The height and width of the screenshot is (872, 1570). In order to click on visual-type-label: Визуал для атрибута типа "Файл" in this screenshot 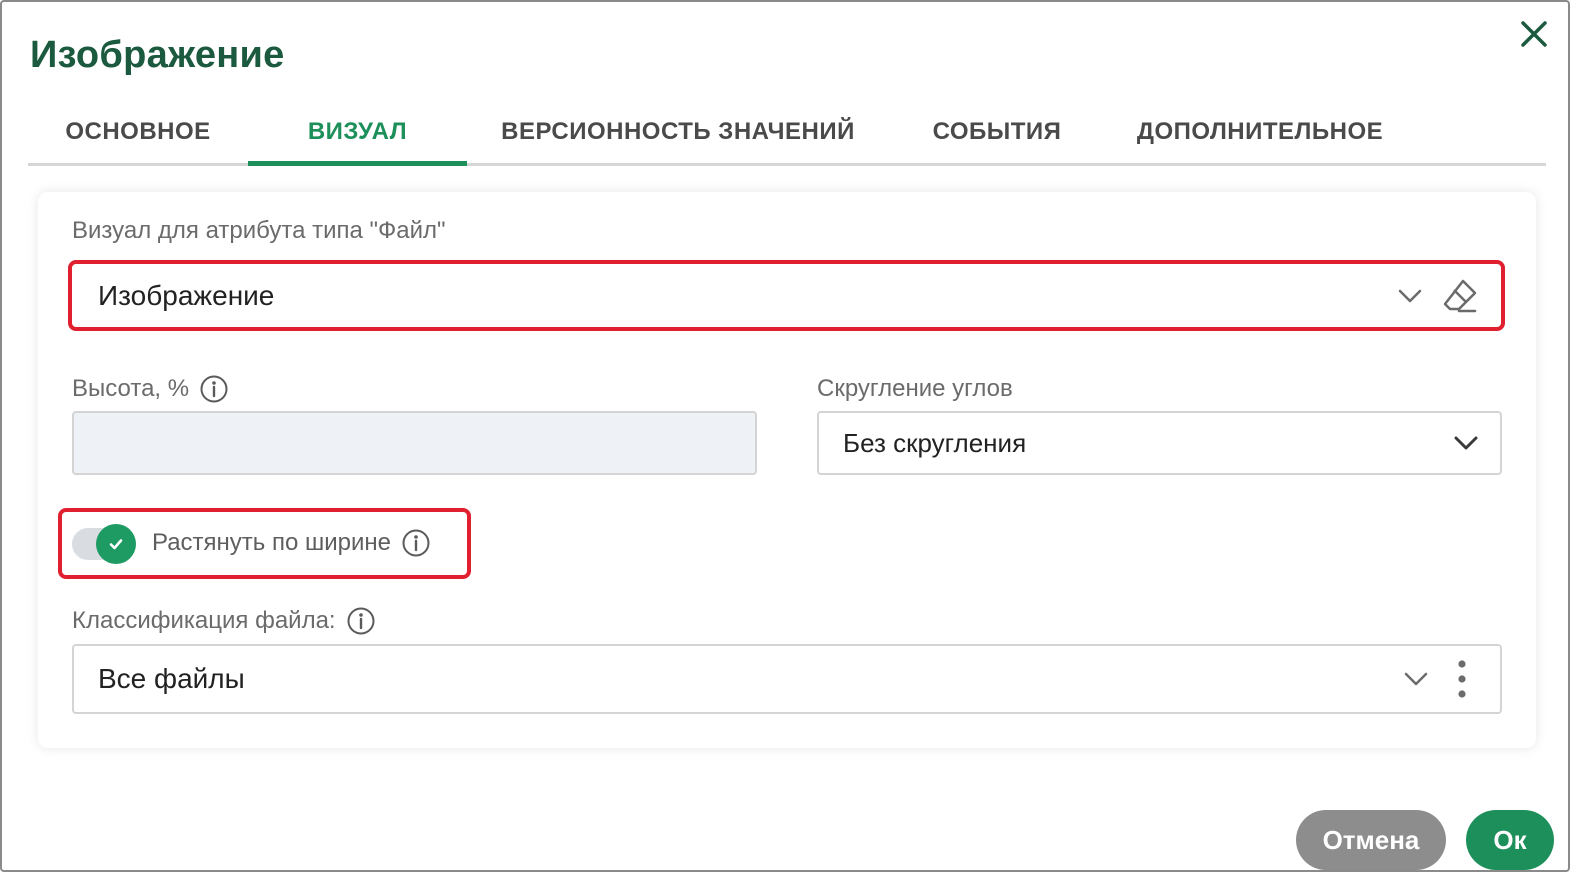, I will do `click(259, 231)`.